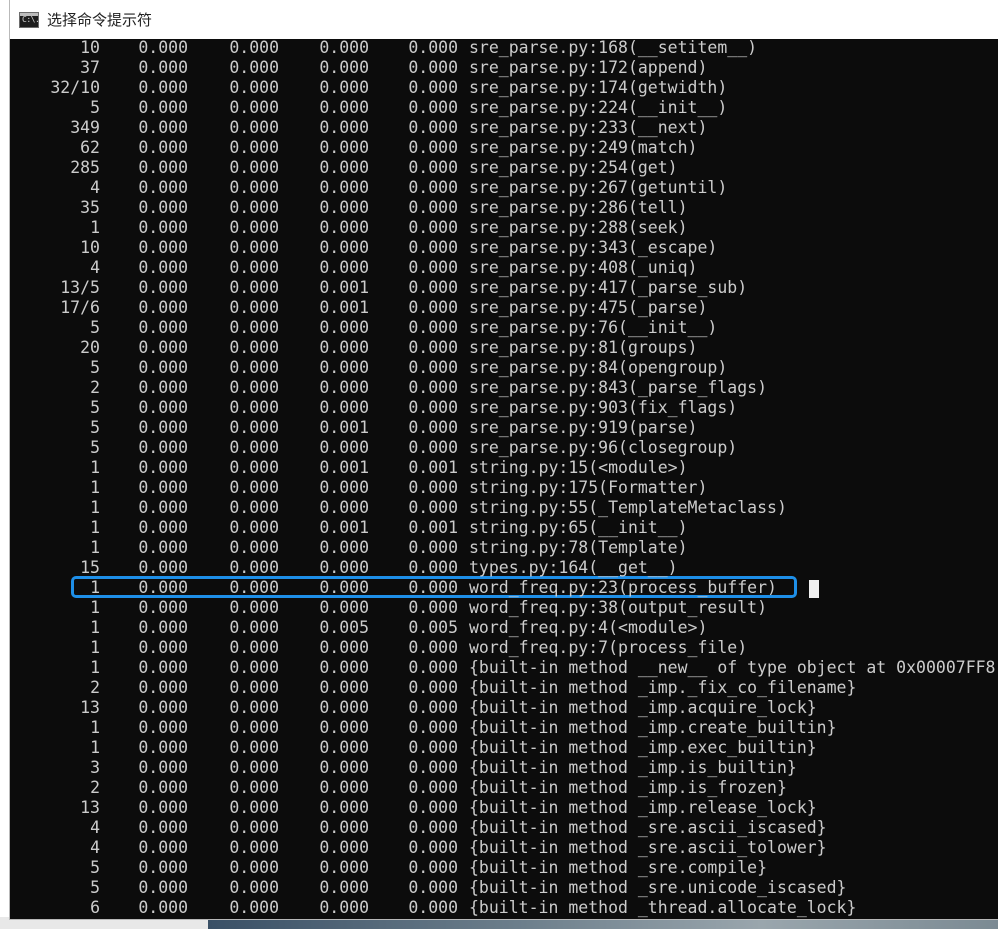 The height and width of the screenshot is (929, 998). I want to click on function-cell: {built-in method _imp.is_builtin}, so click(633, 767).